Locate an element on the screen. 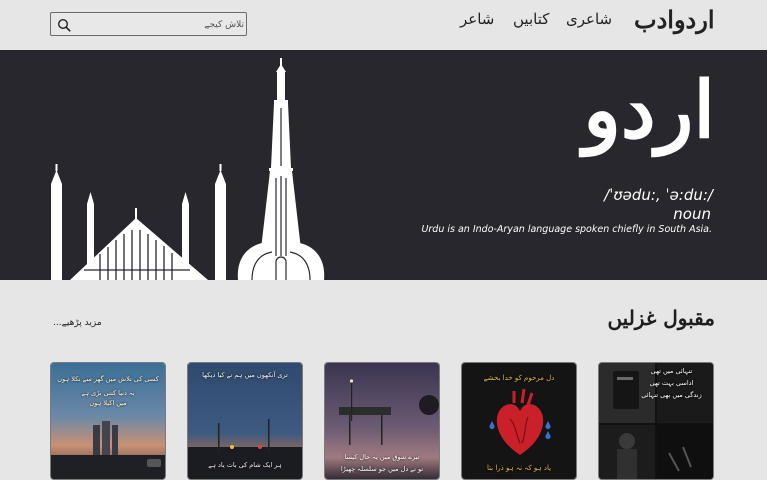  card-3-line-2: تو نے دل میں جو سلسلہ چھیڑا is located at coordinates (382, 469).